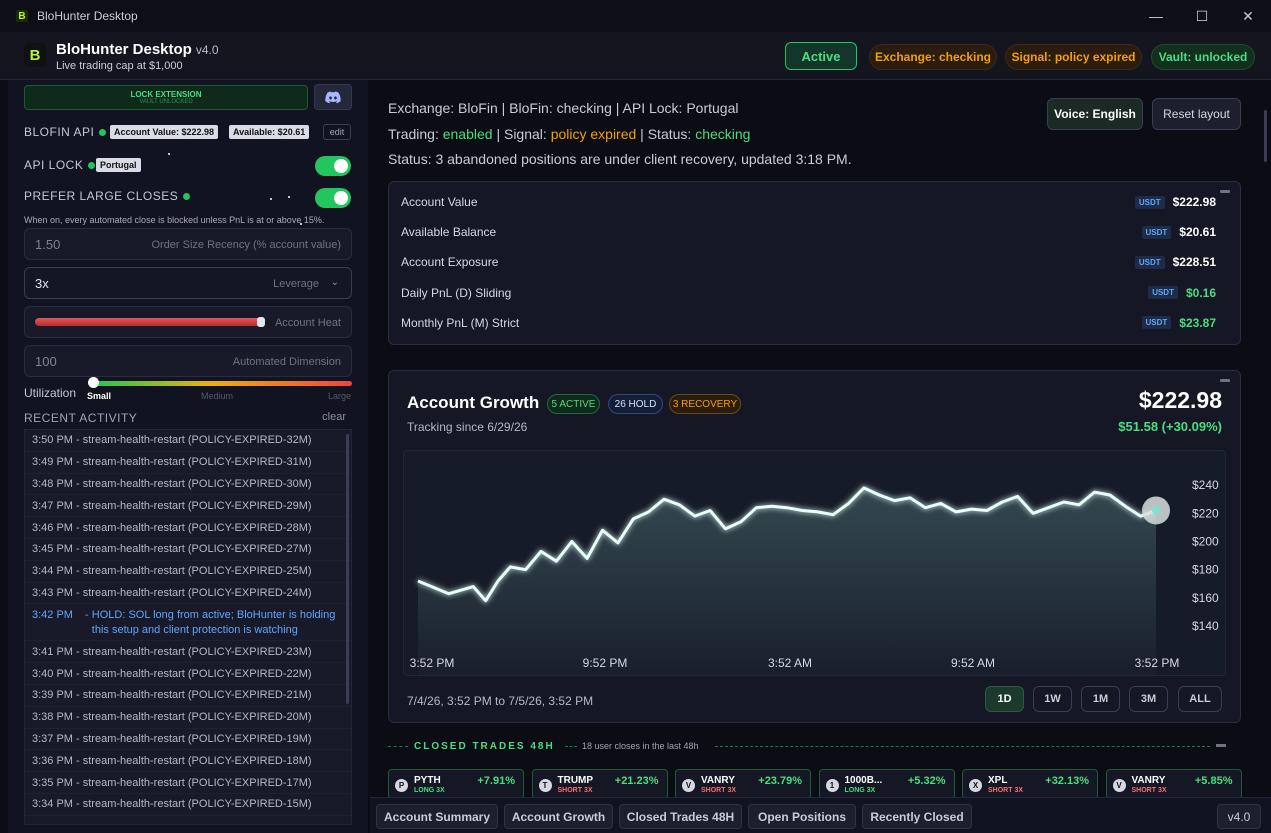  I want to click on closed-trade-card: V VANRY SHORT 3X +5.85%, so click(1173, 784).